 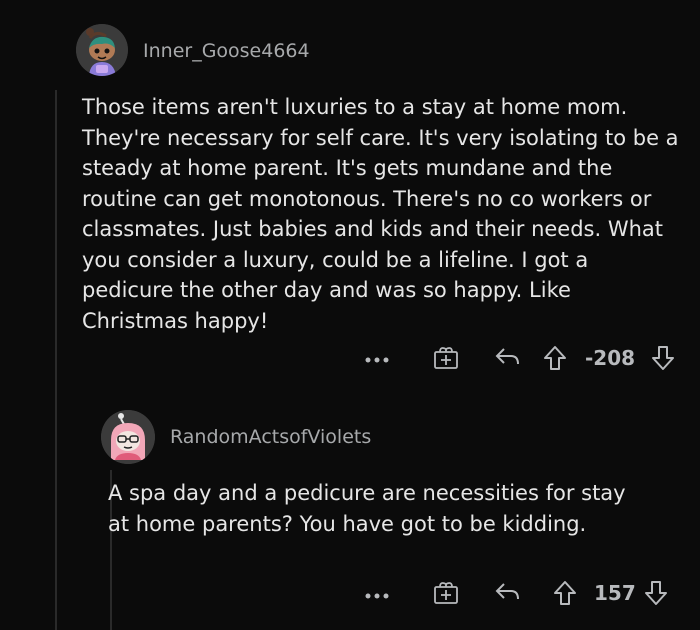 What do you see at coordinates (56, 360) in the screenshot?
I see `thread-line` at bounding box center [56, 360].